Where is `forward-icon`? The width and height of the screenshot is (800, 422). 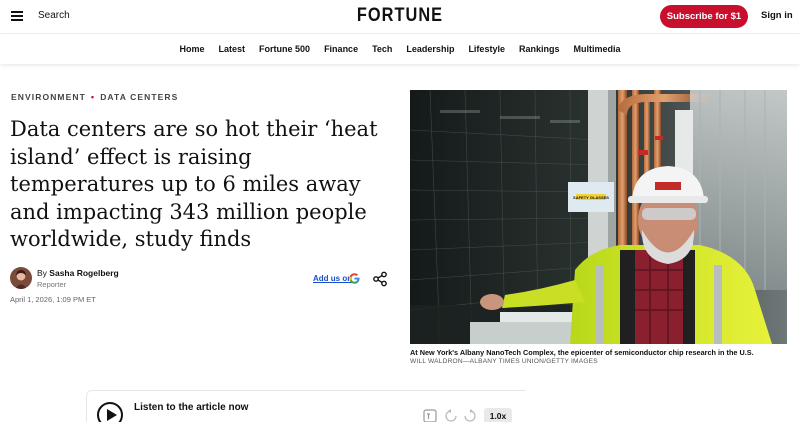 forward-icon is located at coordinates (470, 415).